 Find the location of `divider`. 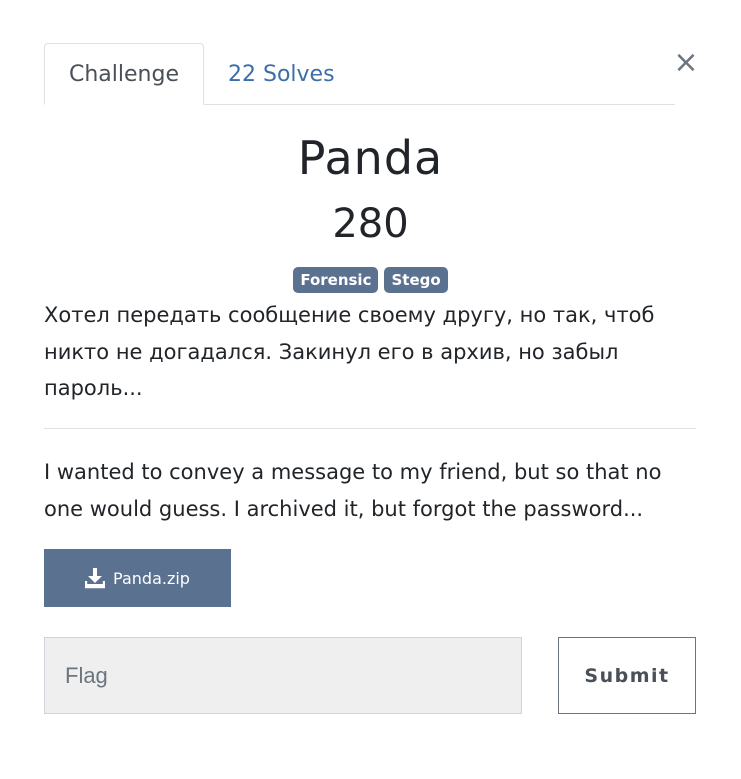

divider is located at coordinates (370, 428).